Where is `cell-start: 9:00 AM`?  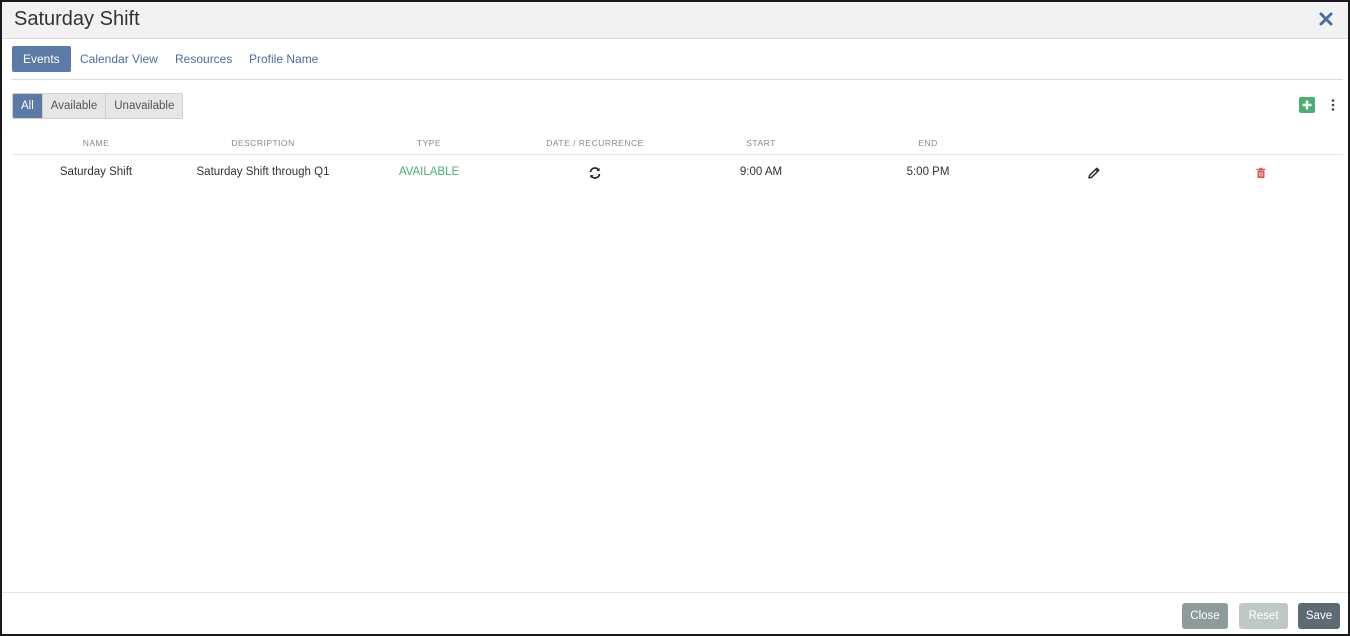
cell-start: 9:00 AM is located at coordinates (761, 172).